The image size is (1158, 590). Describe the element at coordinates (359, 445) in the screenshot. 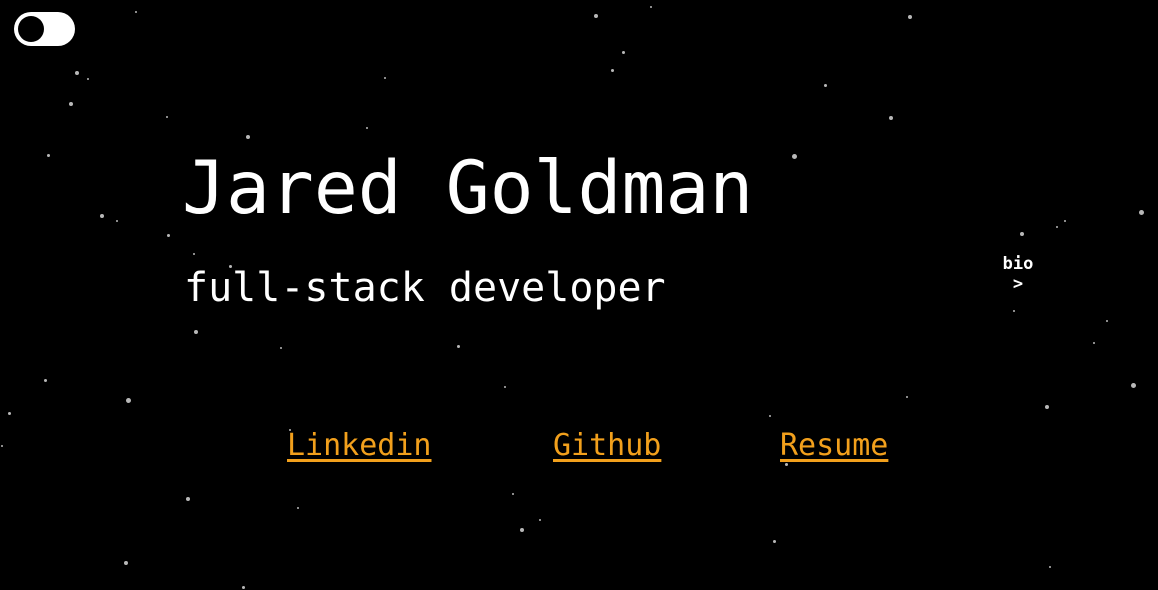

I see `linkedin-link: Linkedin` at that location.